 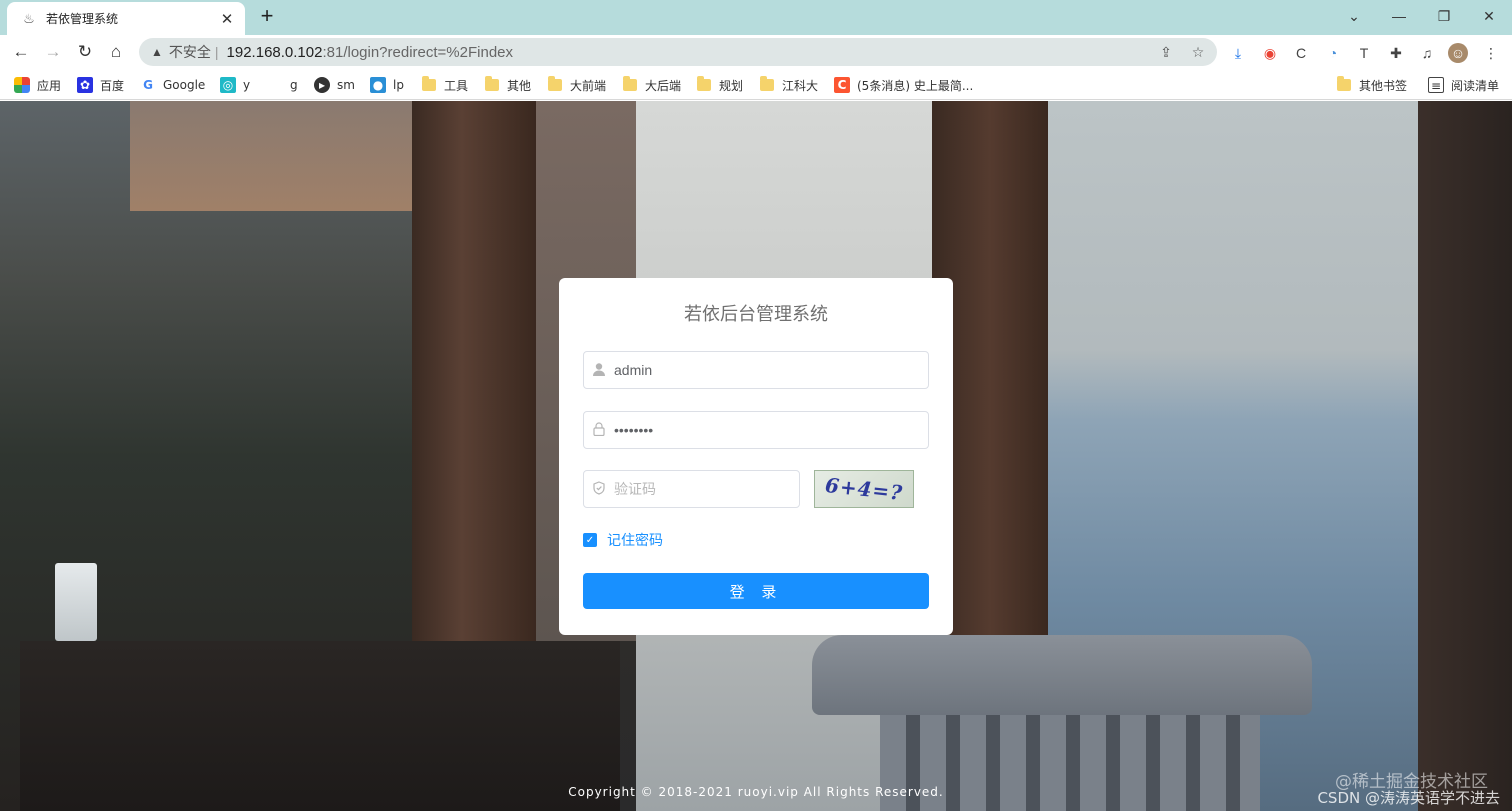 I want to click on bookmark-star-icon: ☆, so click(x=1198, y=52).